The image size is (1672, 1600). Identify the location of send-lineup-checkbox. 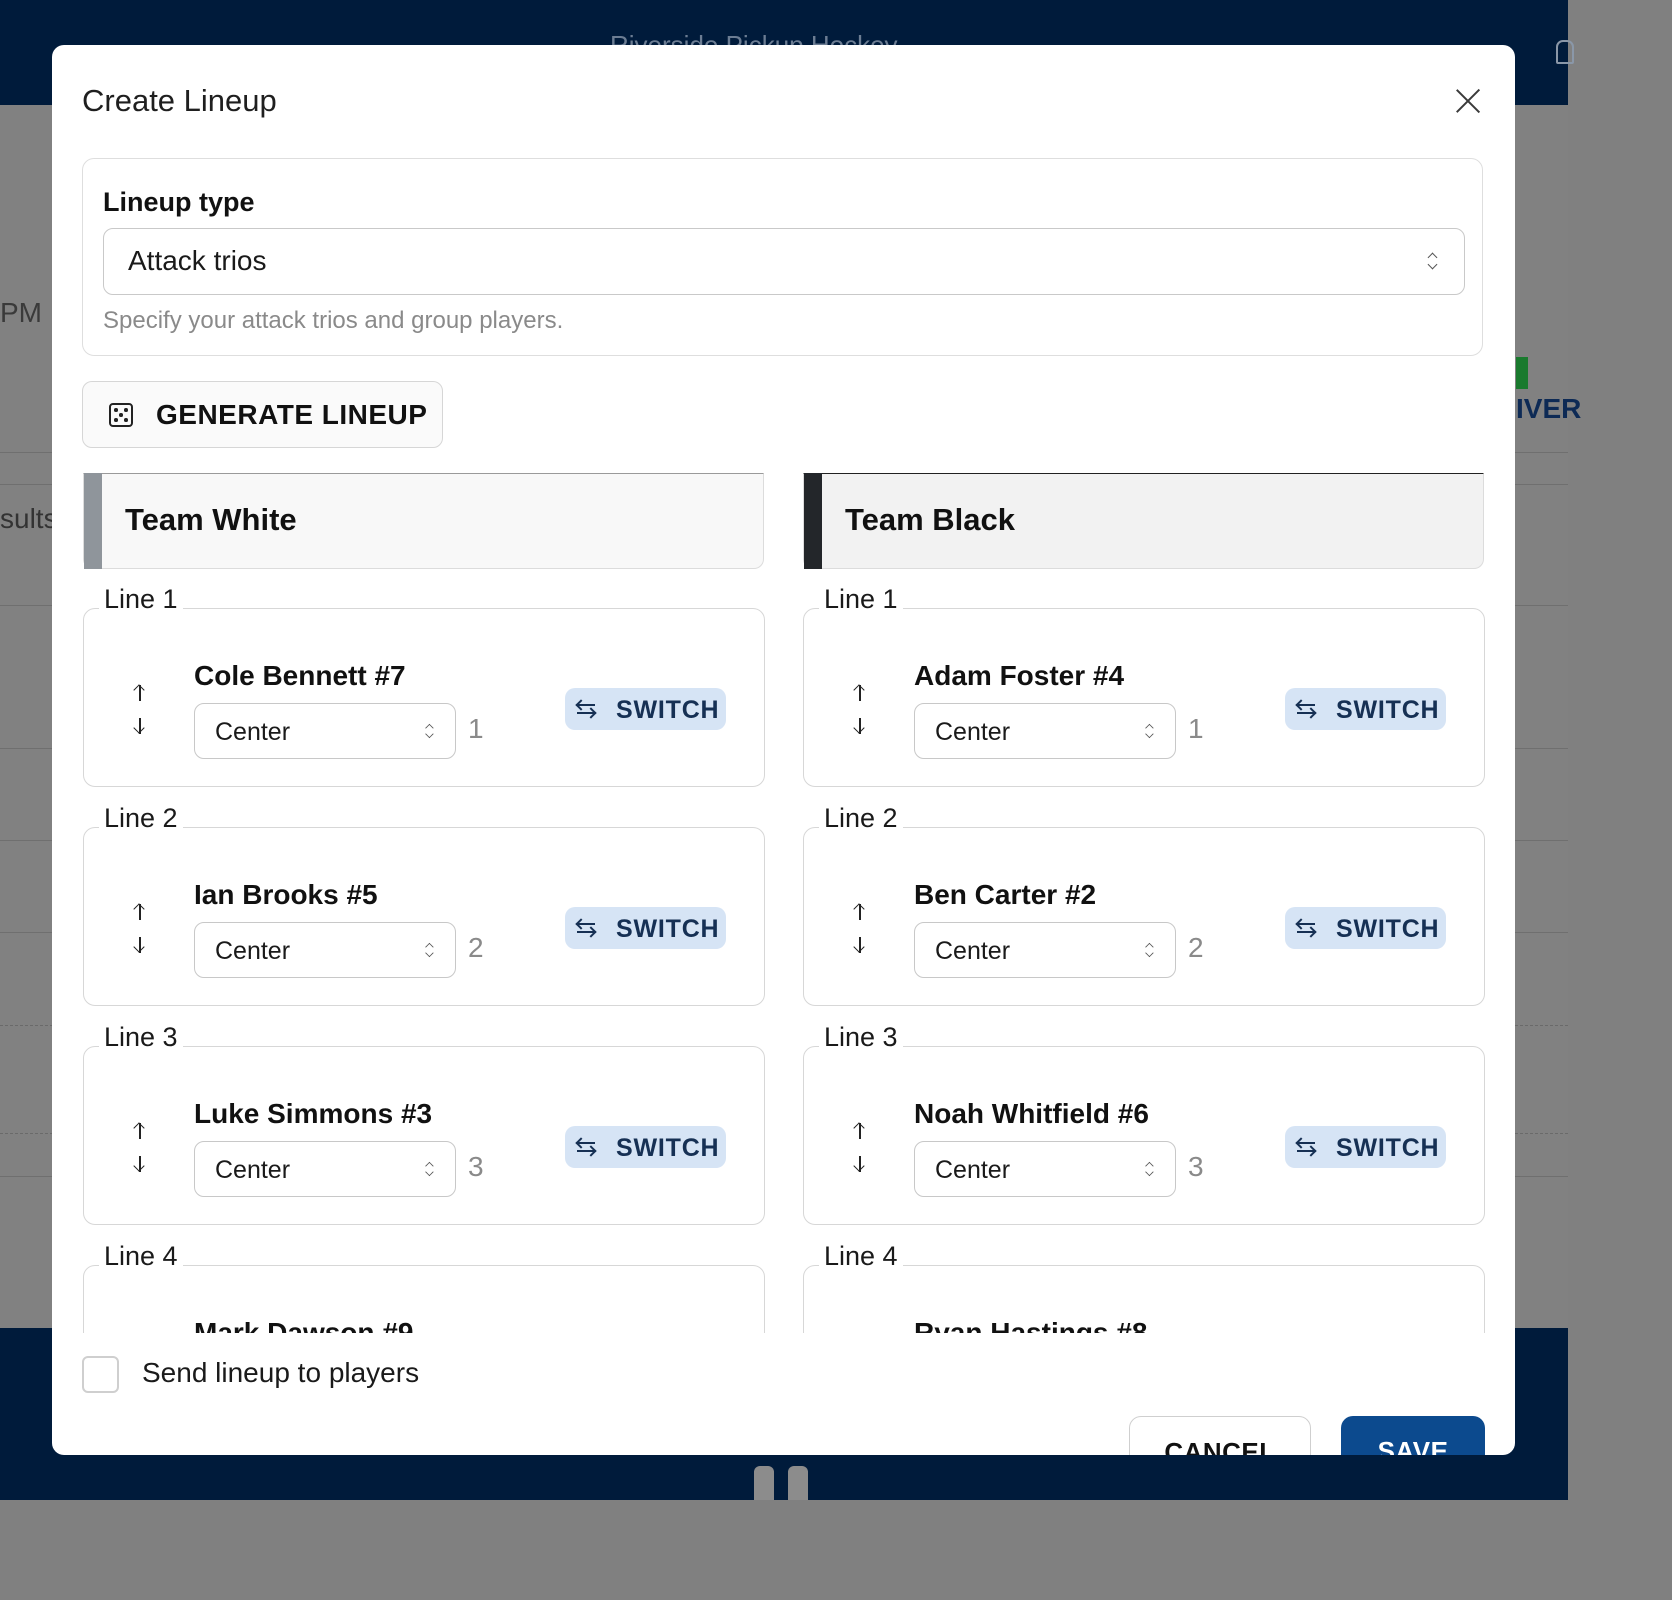
(100, 1374).